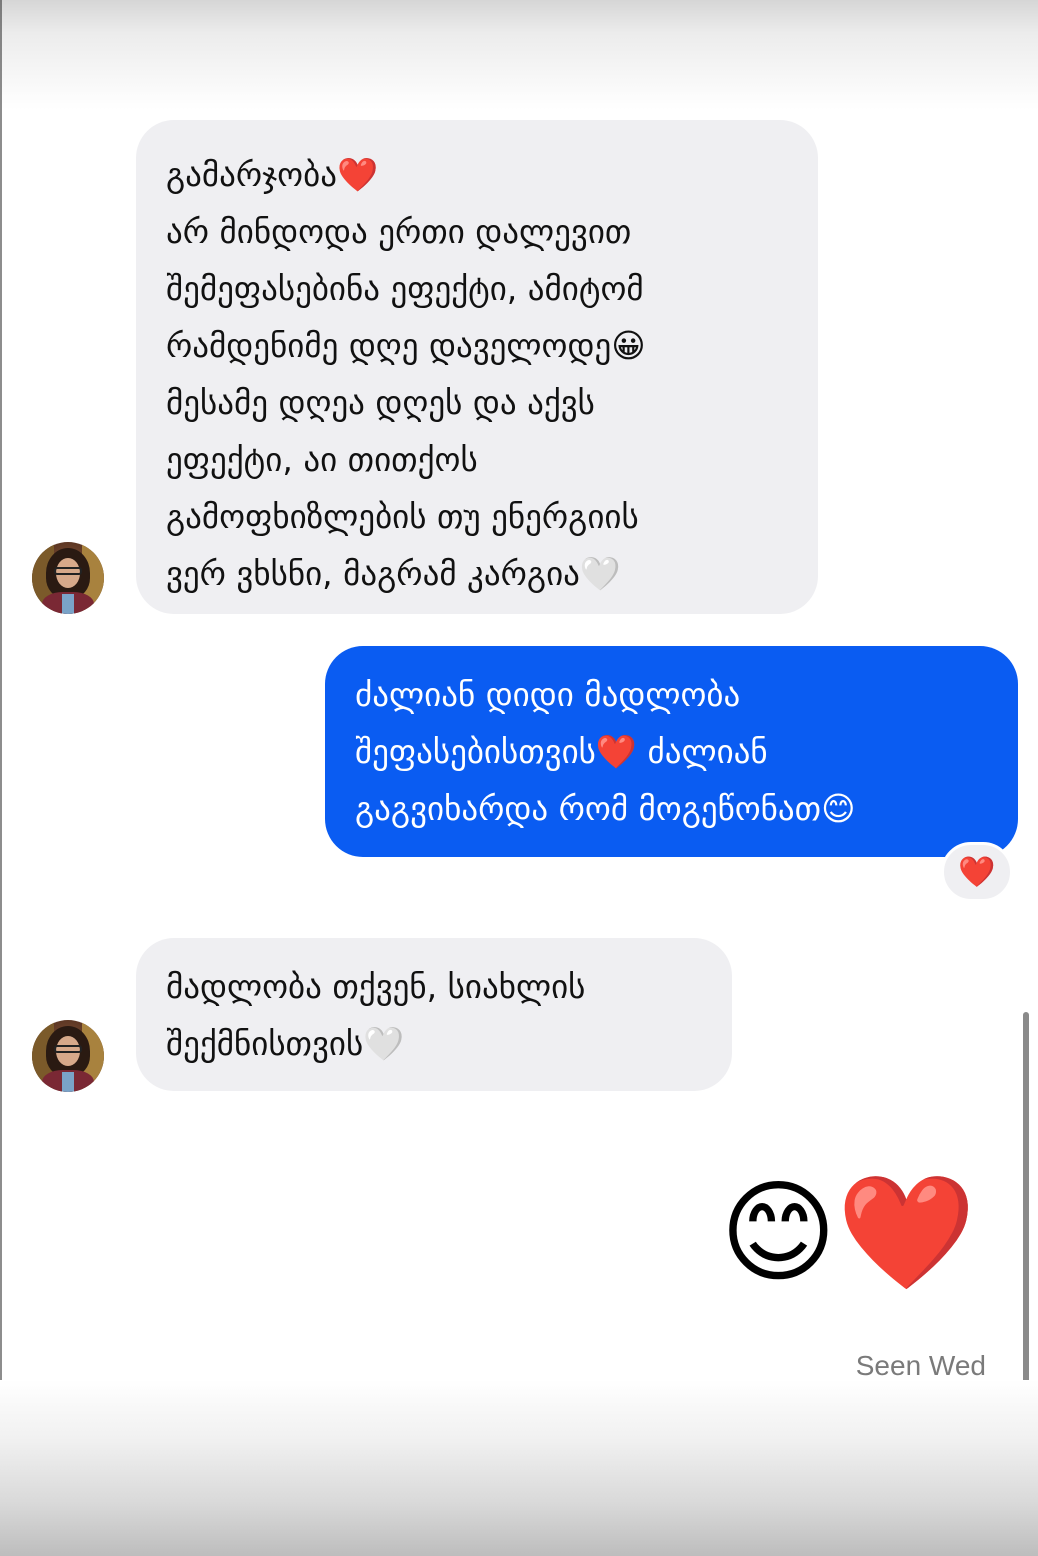 This screenshot has width=1038, height=1556. I want to click on seen-status: Seen Wed, so click(920, 1365).